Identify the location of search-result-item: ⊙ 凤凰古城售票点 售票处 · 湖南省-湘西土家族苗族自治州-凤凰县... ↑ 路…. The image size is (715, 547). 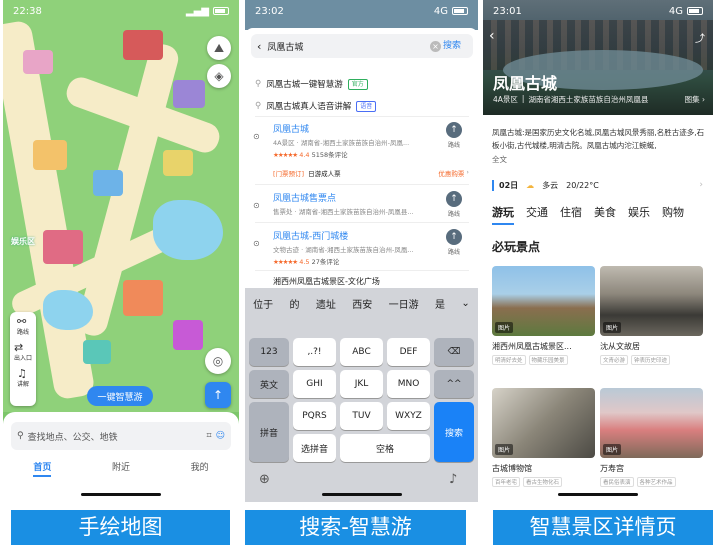
(361, 204).